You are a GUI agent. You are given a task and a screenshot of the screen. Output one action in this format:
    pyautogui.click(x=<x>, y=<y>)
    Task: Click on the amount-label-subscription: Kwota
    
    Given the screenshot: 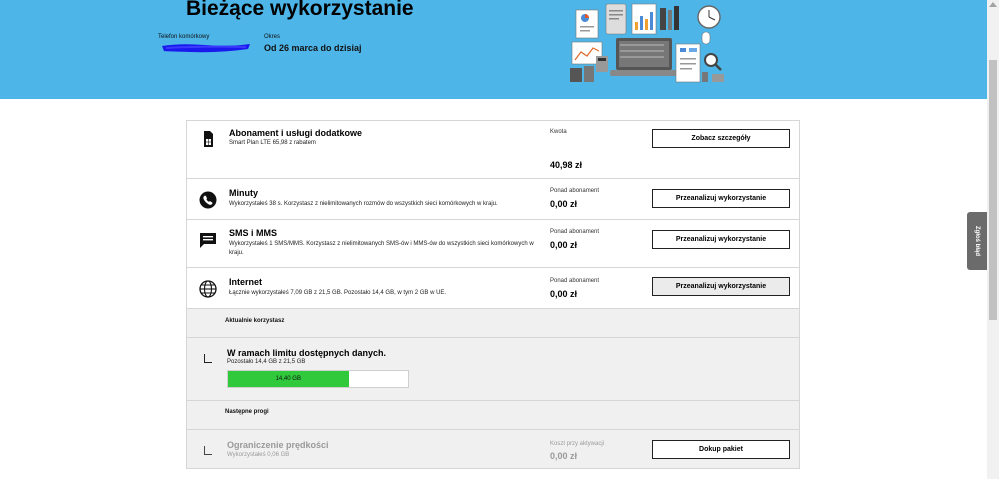 What is the action you would take?
    pyautogui.click(x=558, y=132)
    